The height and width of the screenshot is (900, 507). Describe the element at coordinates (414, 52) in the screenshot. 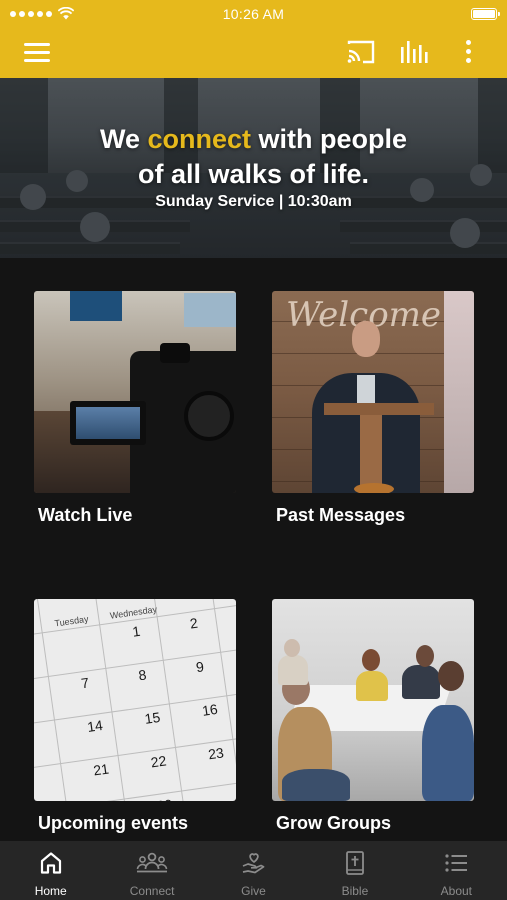

I see `audio-bars-icon` at that location.